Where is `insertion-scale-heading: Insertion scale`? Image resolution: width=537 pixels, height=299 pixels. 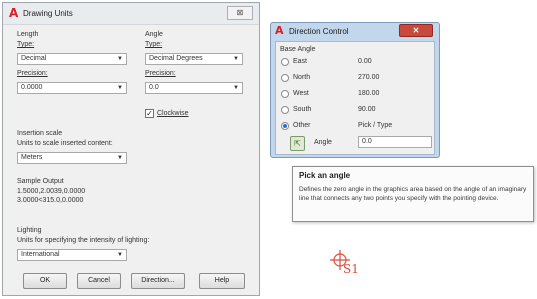
insertion-scale-heading: Insertion scale is located at coordinates (40, 133).